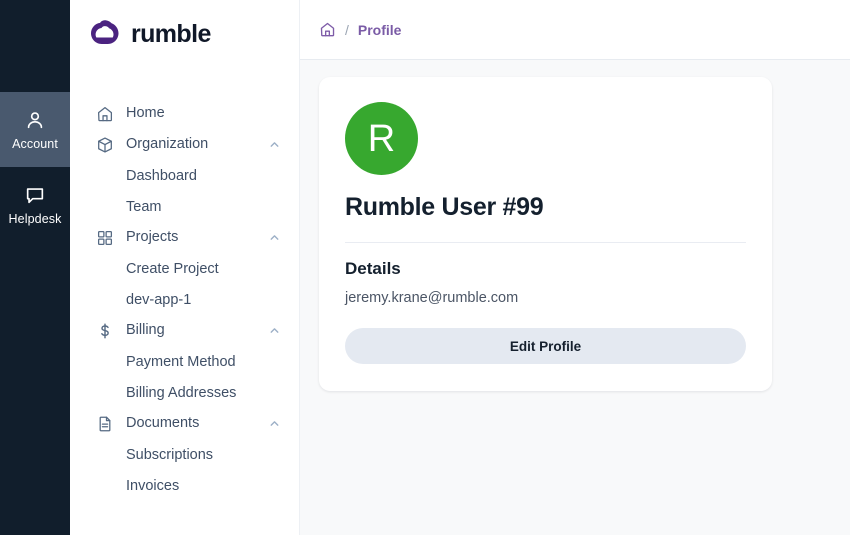 The width and height of the screenshot is (850, 535). What do you see at coordinates (380, 30) in the screenshot?
I see `breadcrumb-current: Profile` at bounding box center [380, 30].